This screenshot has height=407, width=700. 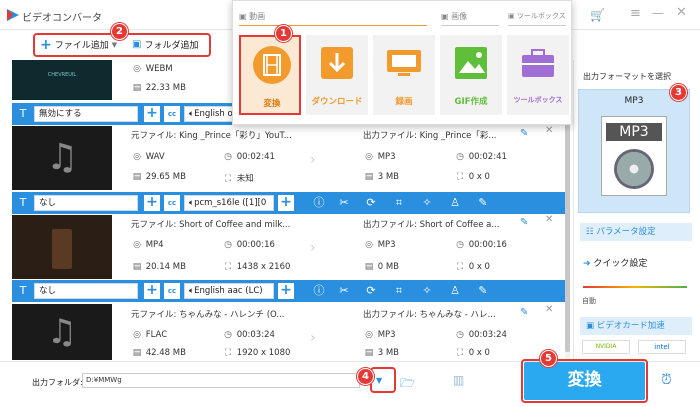 I want to click on out-size: ▤ 3 MB, so click(x=381, y=353).